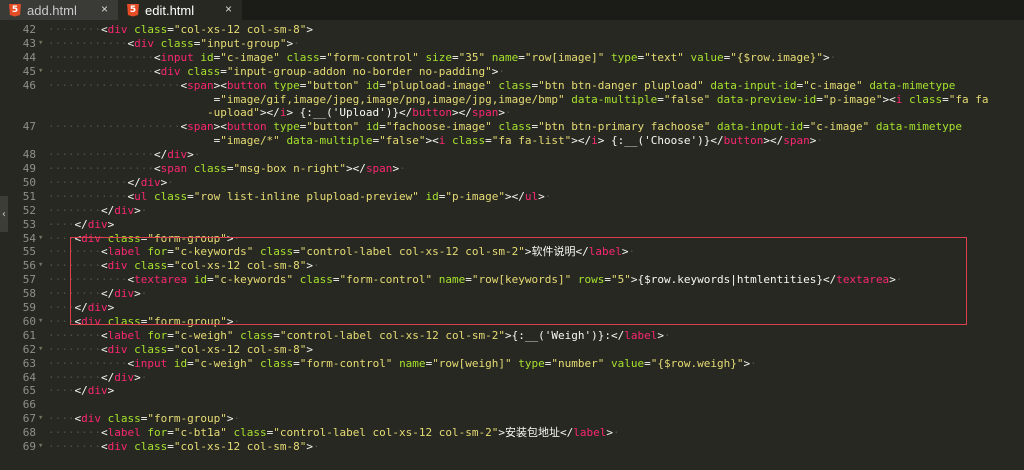 The width and height of the screenshot is (1024, 470). I want to click on code-token: "form-group", so click(187, 321).